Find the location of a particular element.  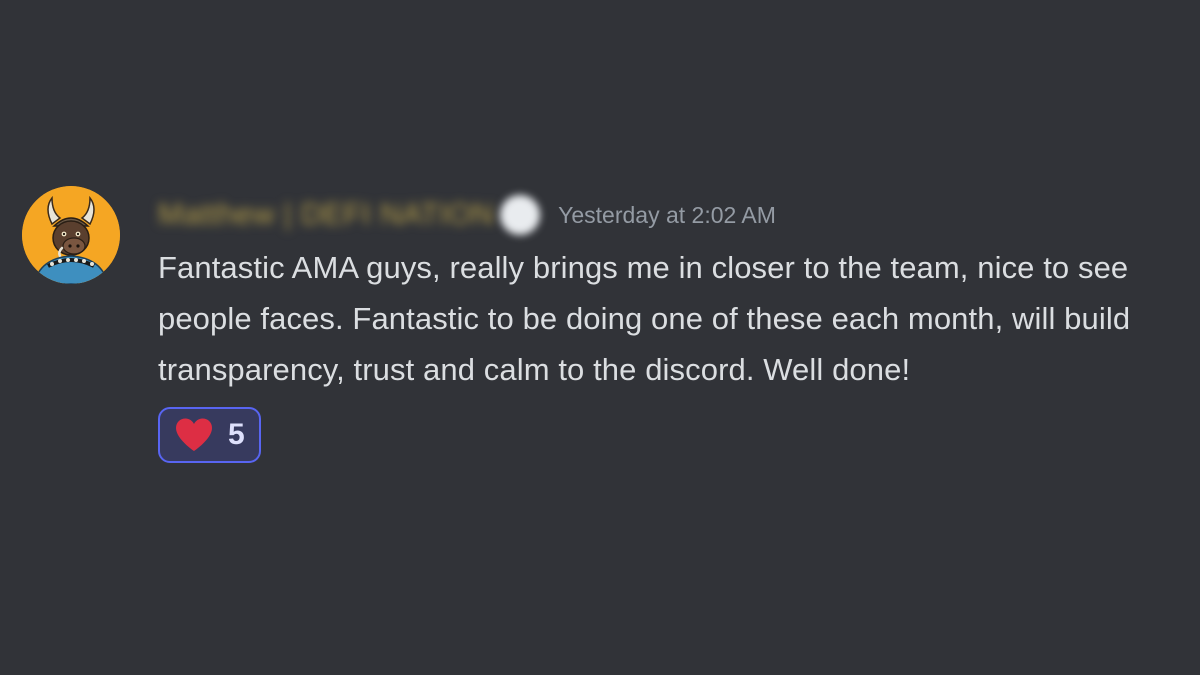

reaction-heart: 5 is located at coordinates (209, 435).